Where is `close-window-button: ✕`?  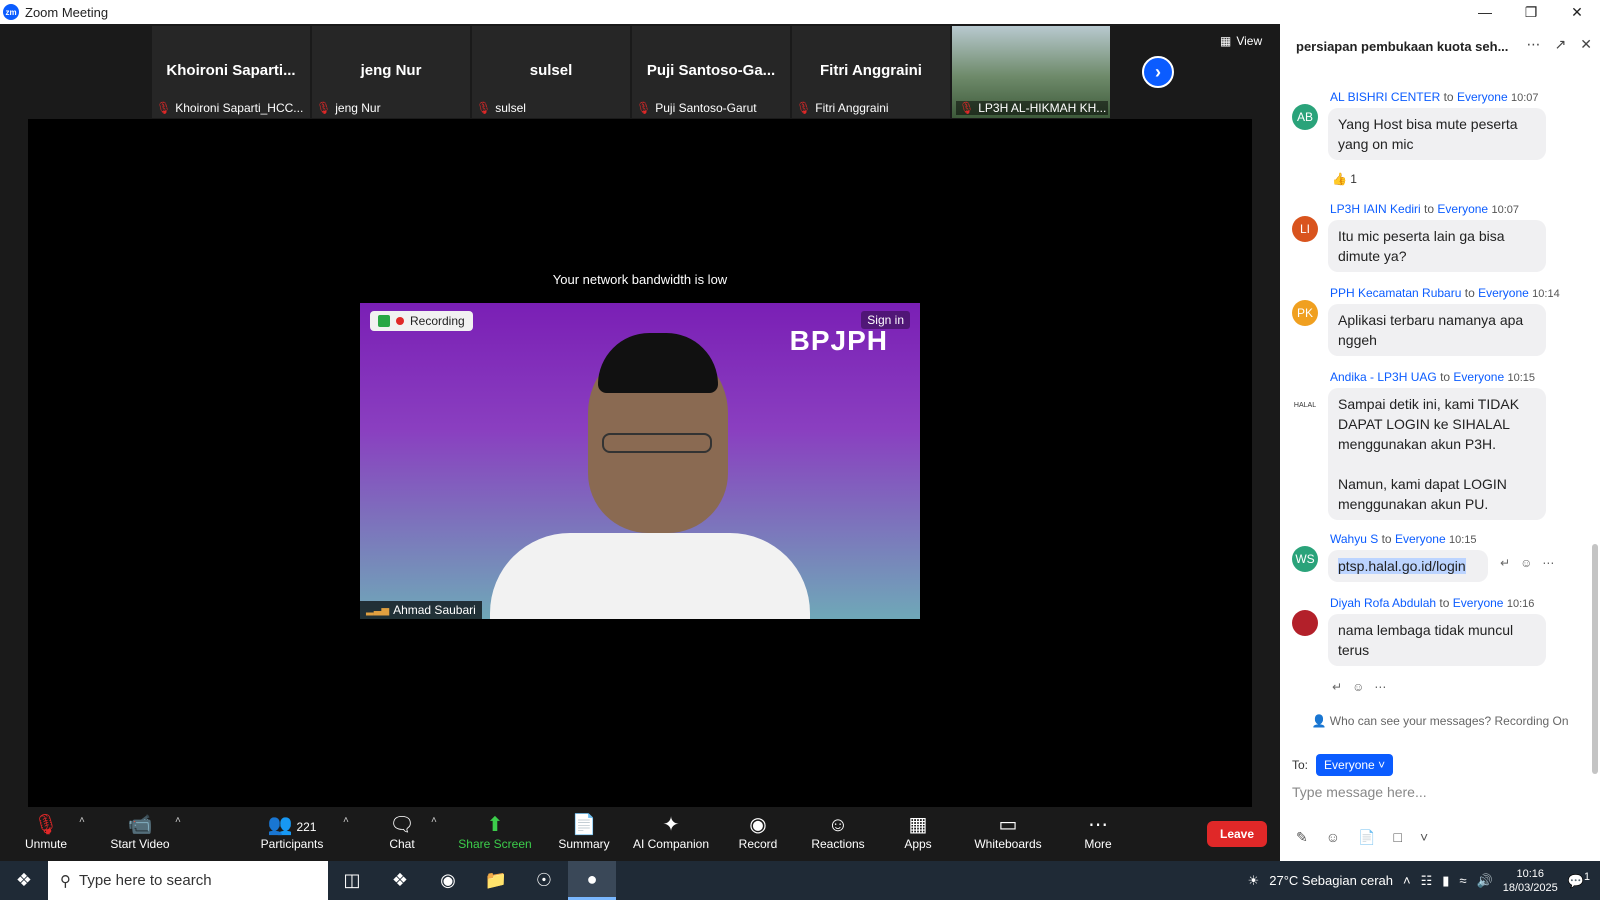 close-window-button: ✕ is located at coordinates (1577, 12).